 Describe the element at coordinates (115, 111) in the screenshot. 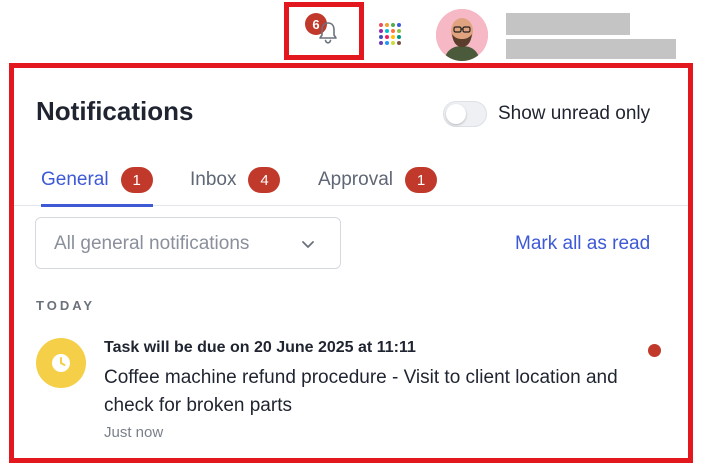

I see `panel-title: Notifications` at that location.